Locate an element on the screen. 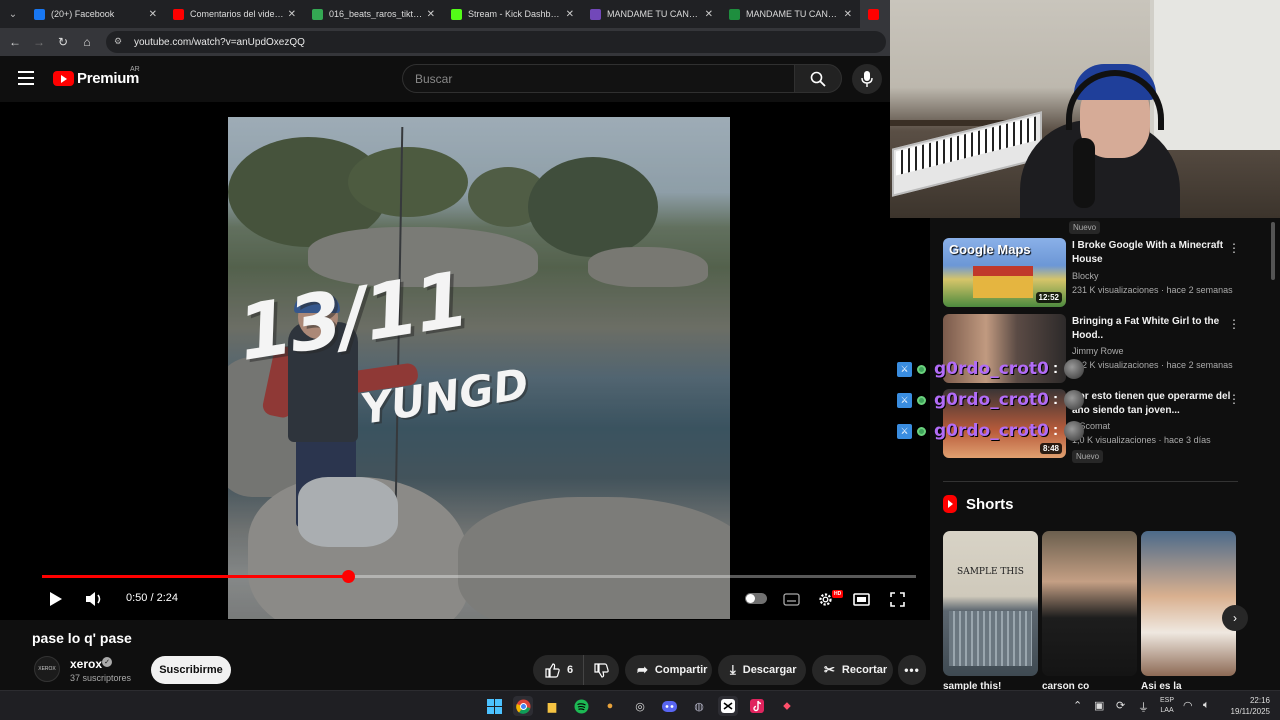 This screenshot has height=720, width=1280. short-thumb-text: SAMPLE THIS is located at coordinates (990, 572).